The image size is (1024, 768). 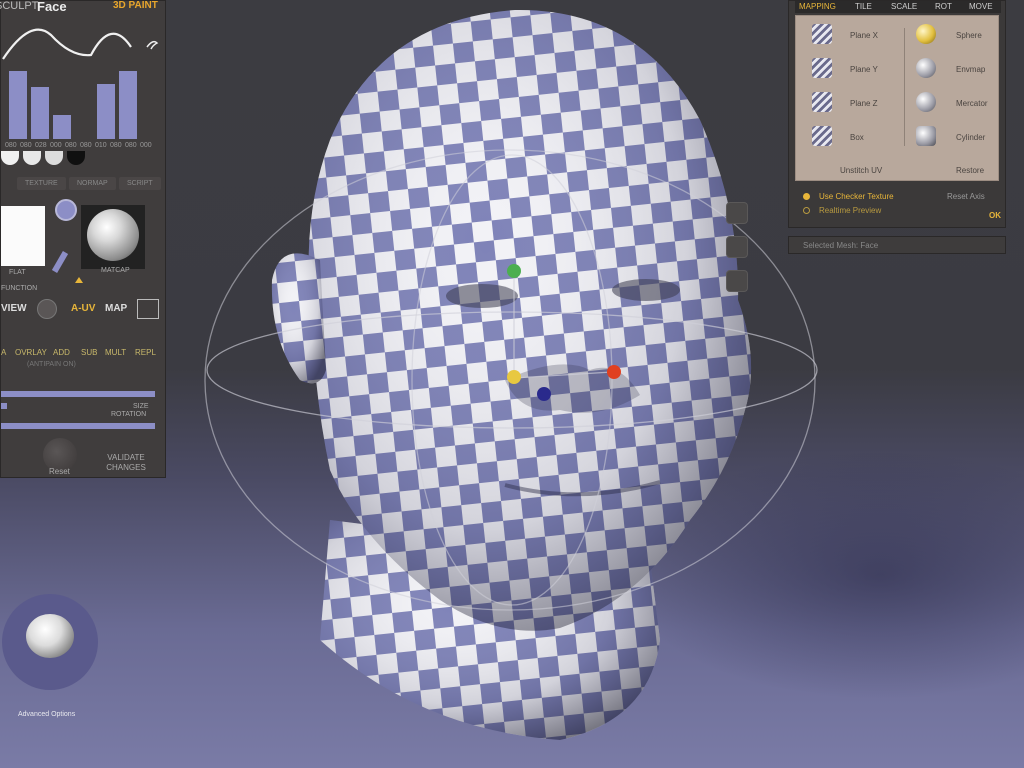 I want to click on blend-mode-add: ADD, so click(x=61, y=352).